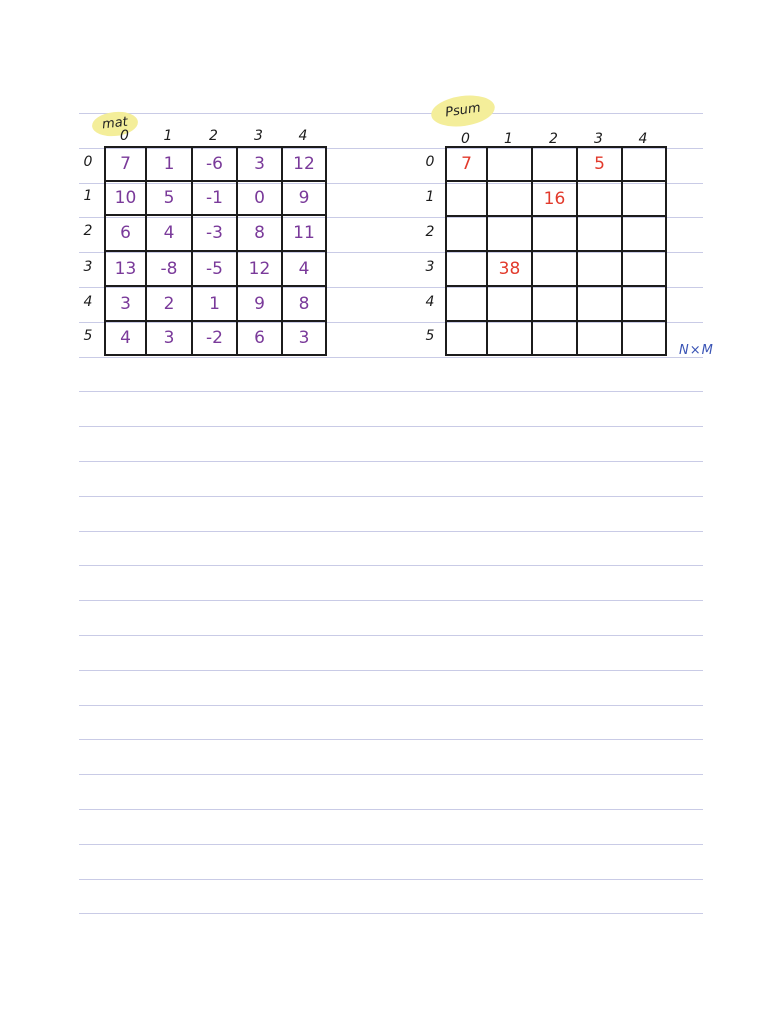  Describe the element at coordinates (125, 198) in the screenshot. I see `mat-cell: 10` at that location.